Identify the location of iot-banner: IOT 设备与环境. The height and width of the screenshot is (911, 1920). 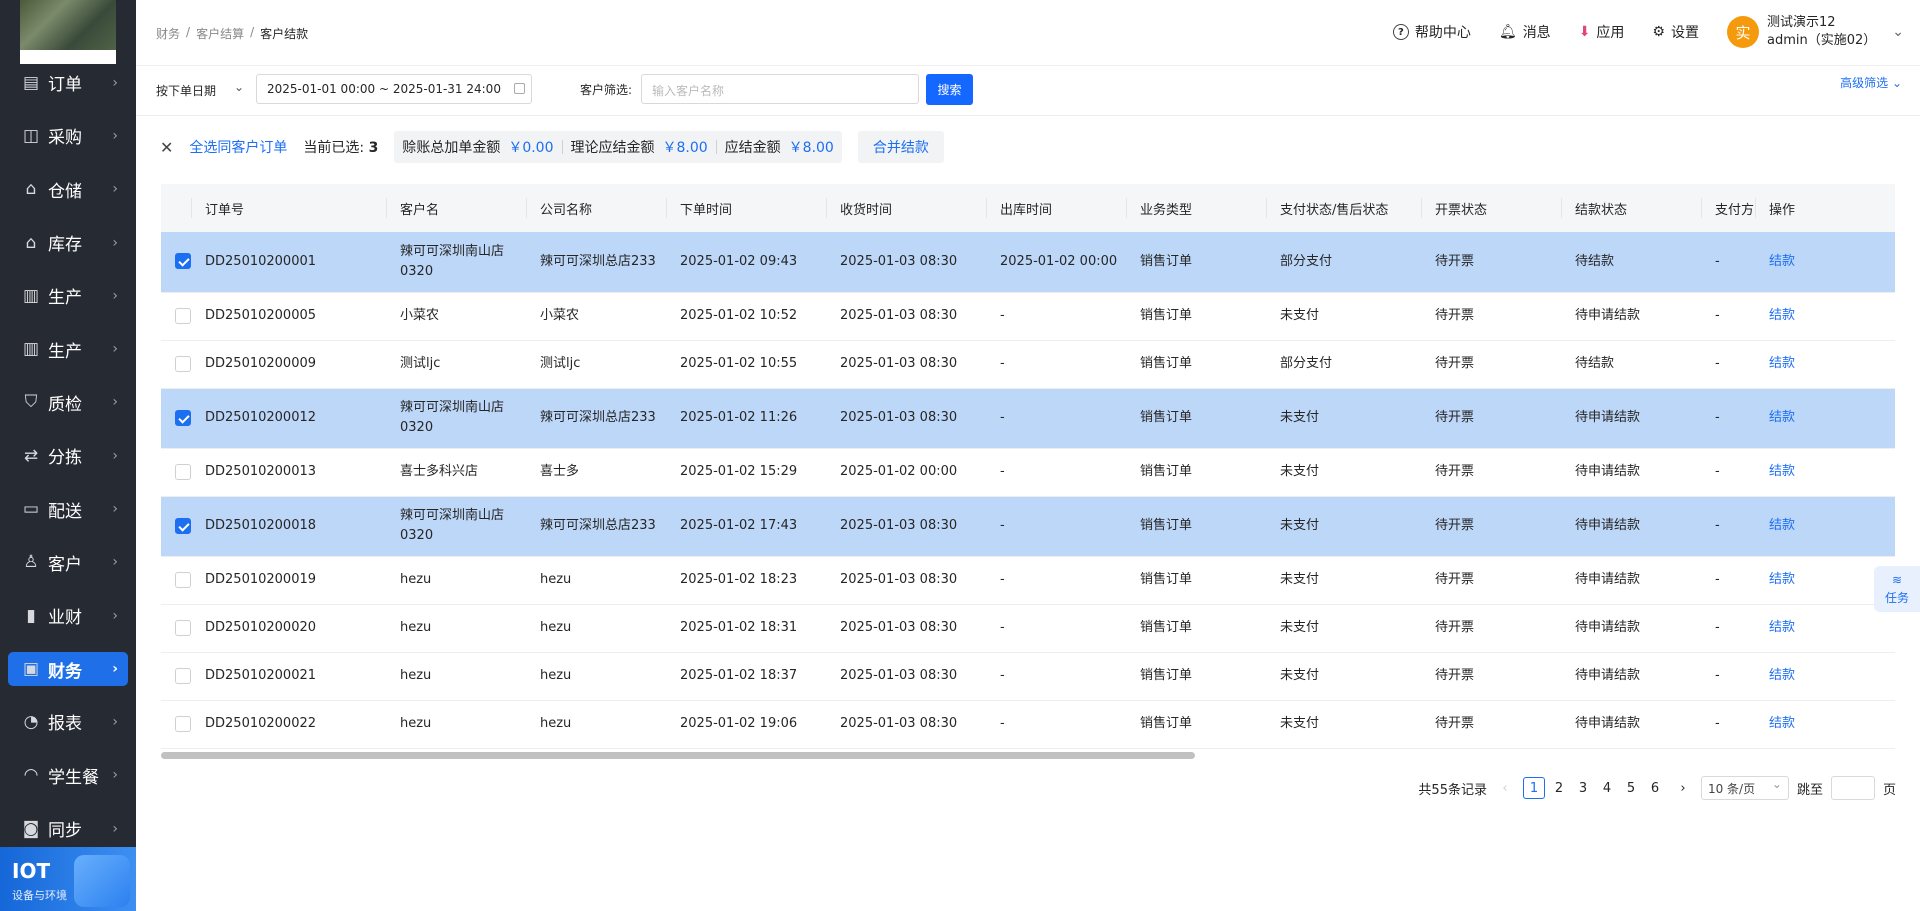
(68, 879).